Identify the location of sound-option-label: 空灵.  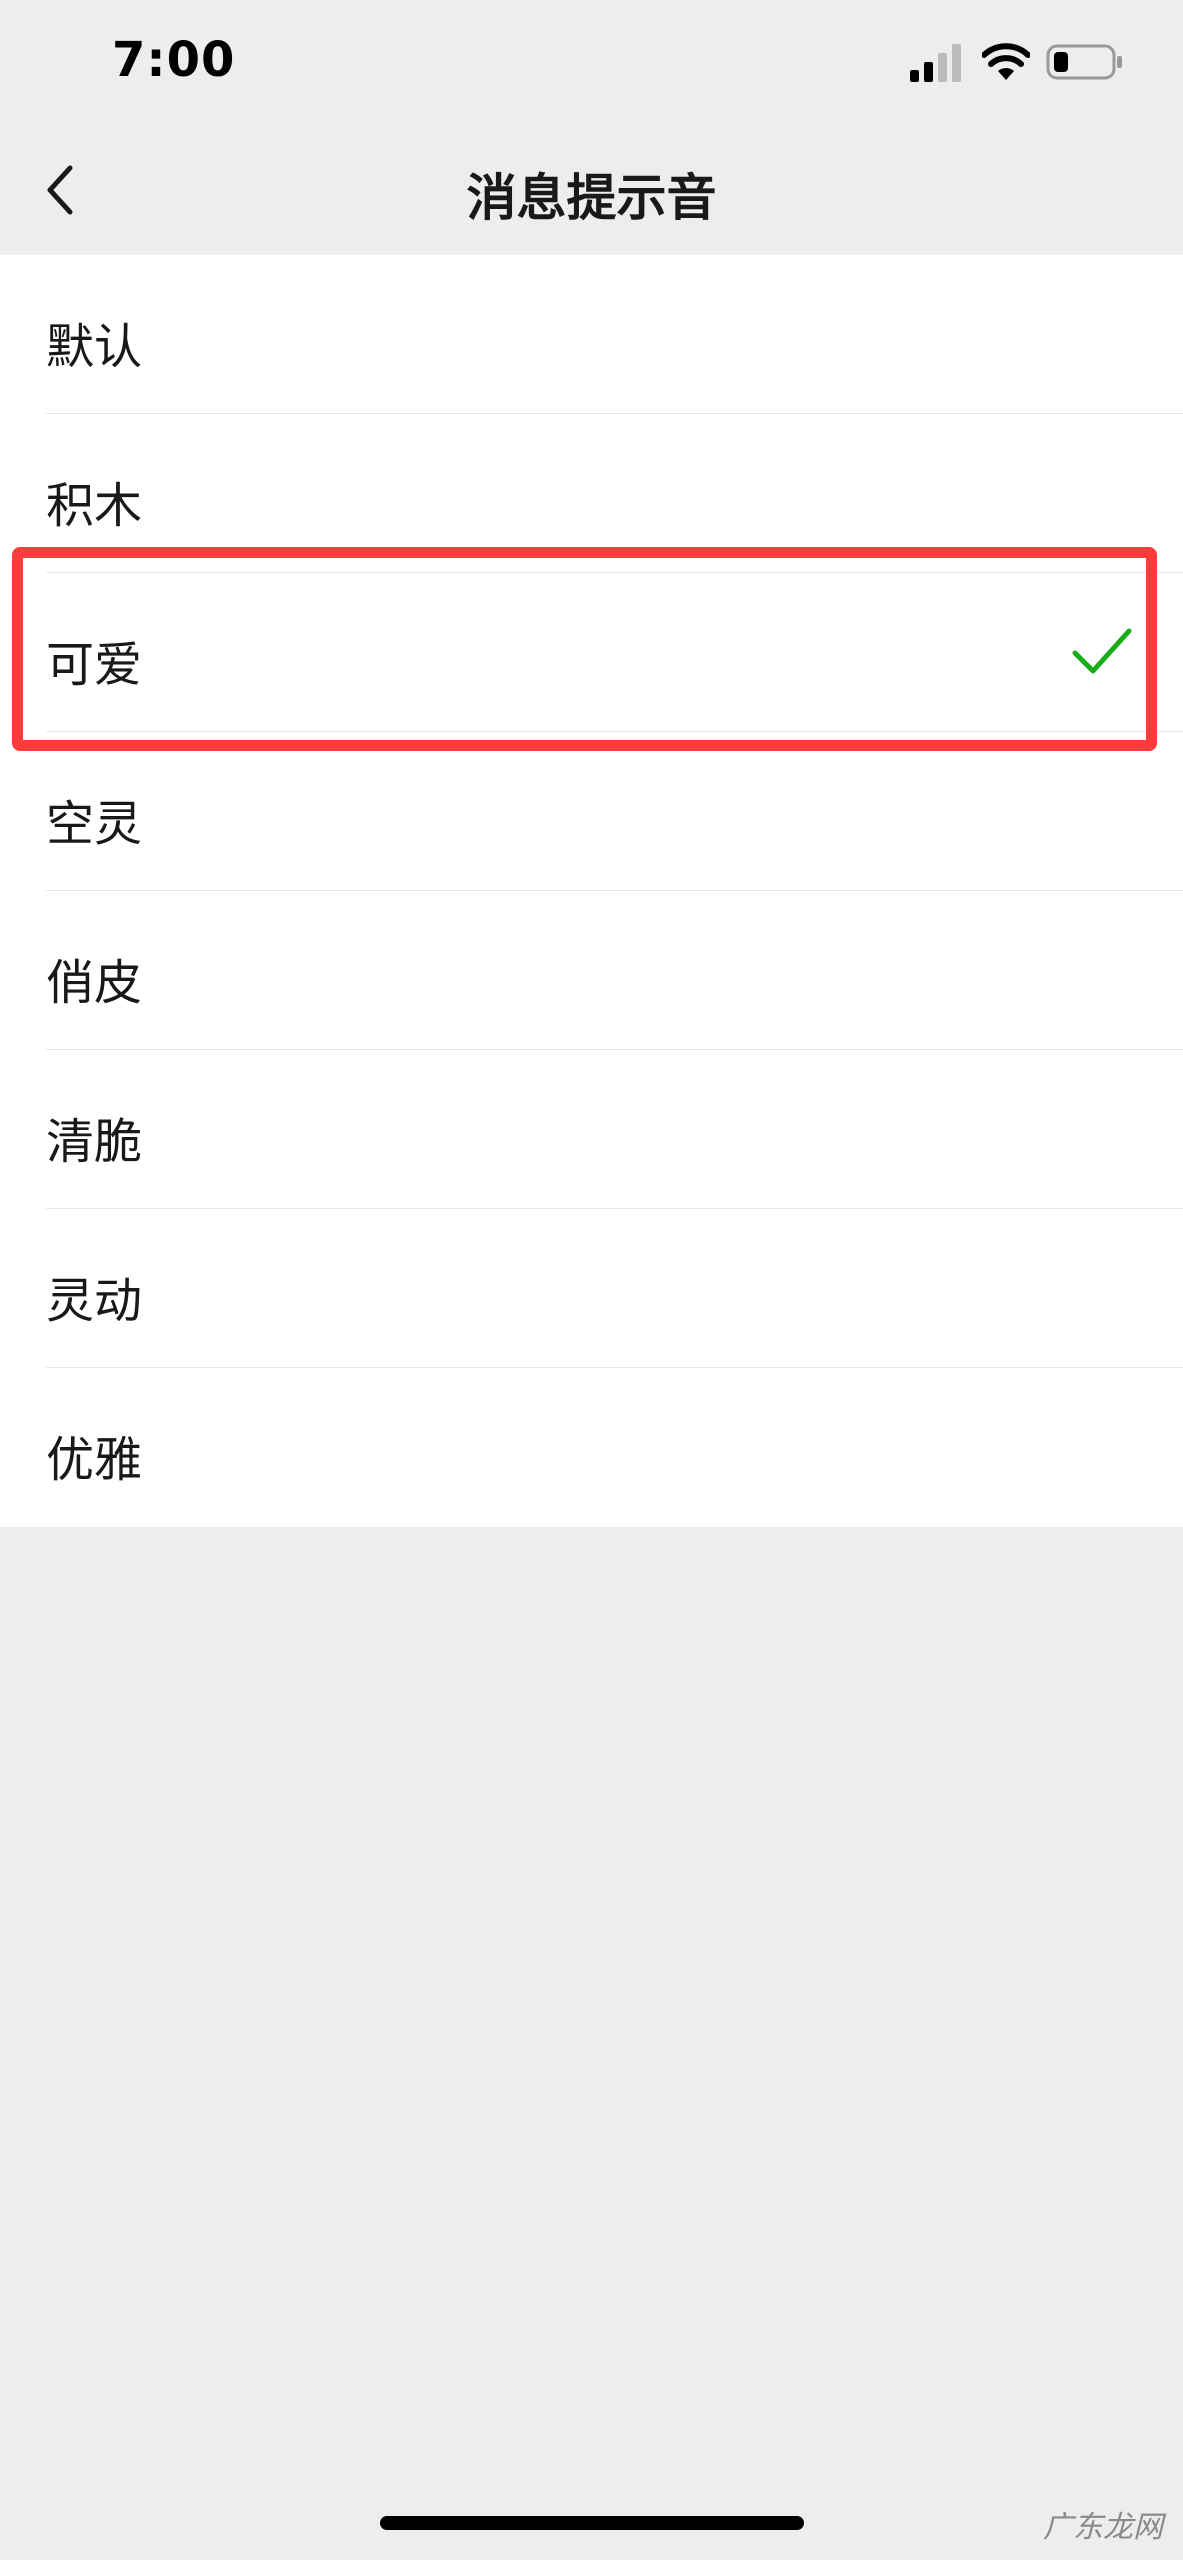
(94, 824).